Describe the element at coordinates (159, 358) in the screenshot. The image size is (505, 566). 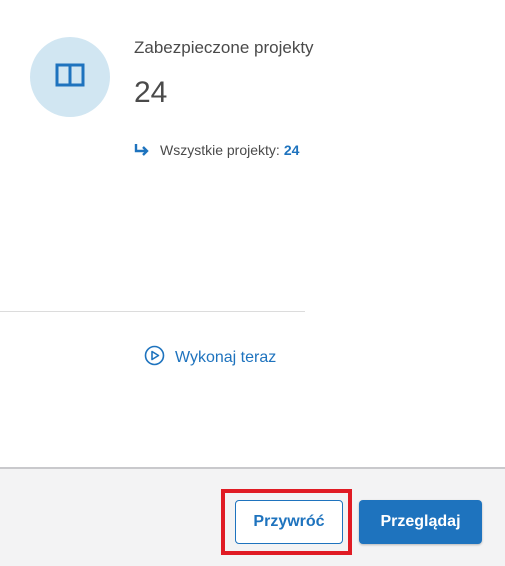
I see `play-circle-icon` at that location.